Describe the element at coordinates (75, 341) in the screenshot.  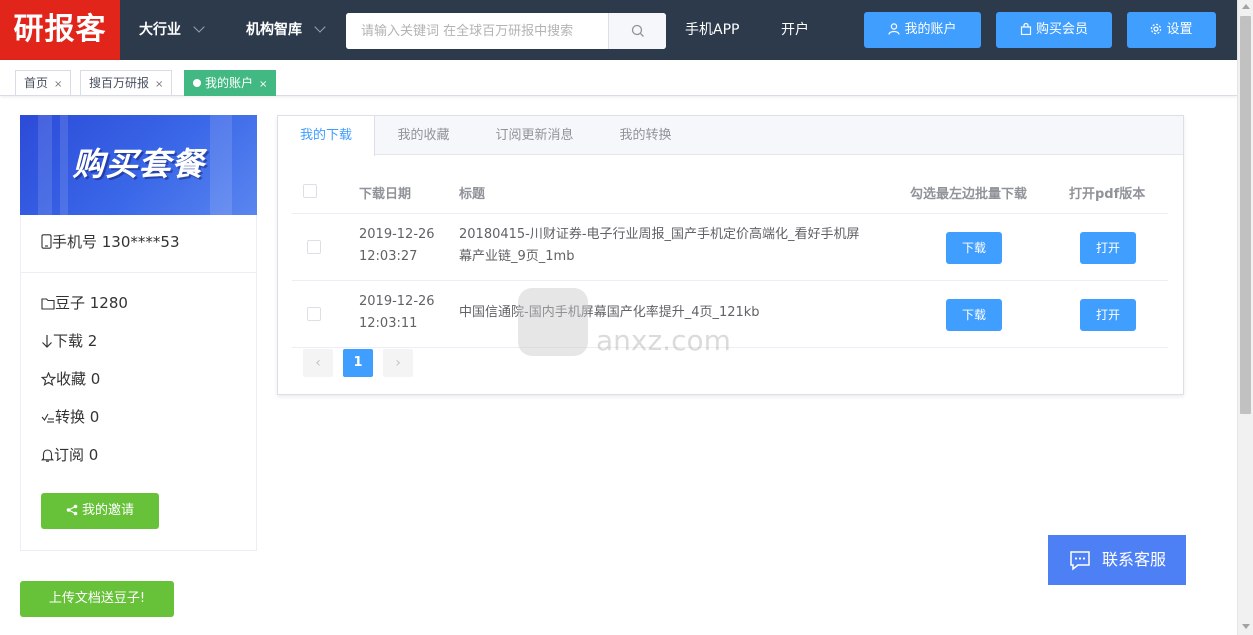
I see `stat-downloads-label: 下载 2` at that location.